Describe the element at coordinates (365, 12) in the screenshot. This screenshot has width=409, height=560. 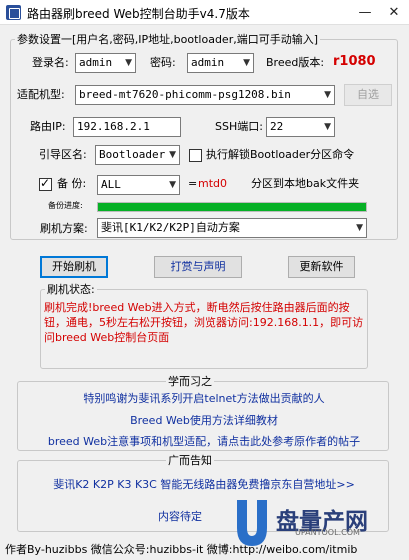
I see `minimize-button: —` at that location.